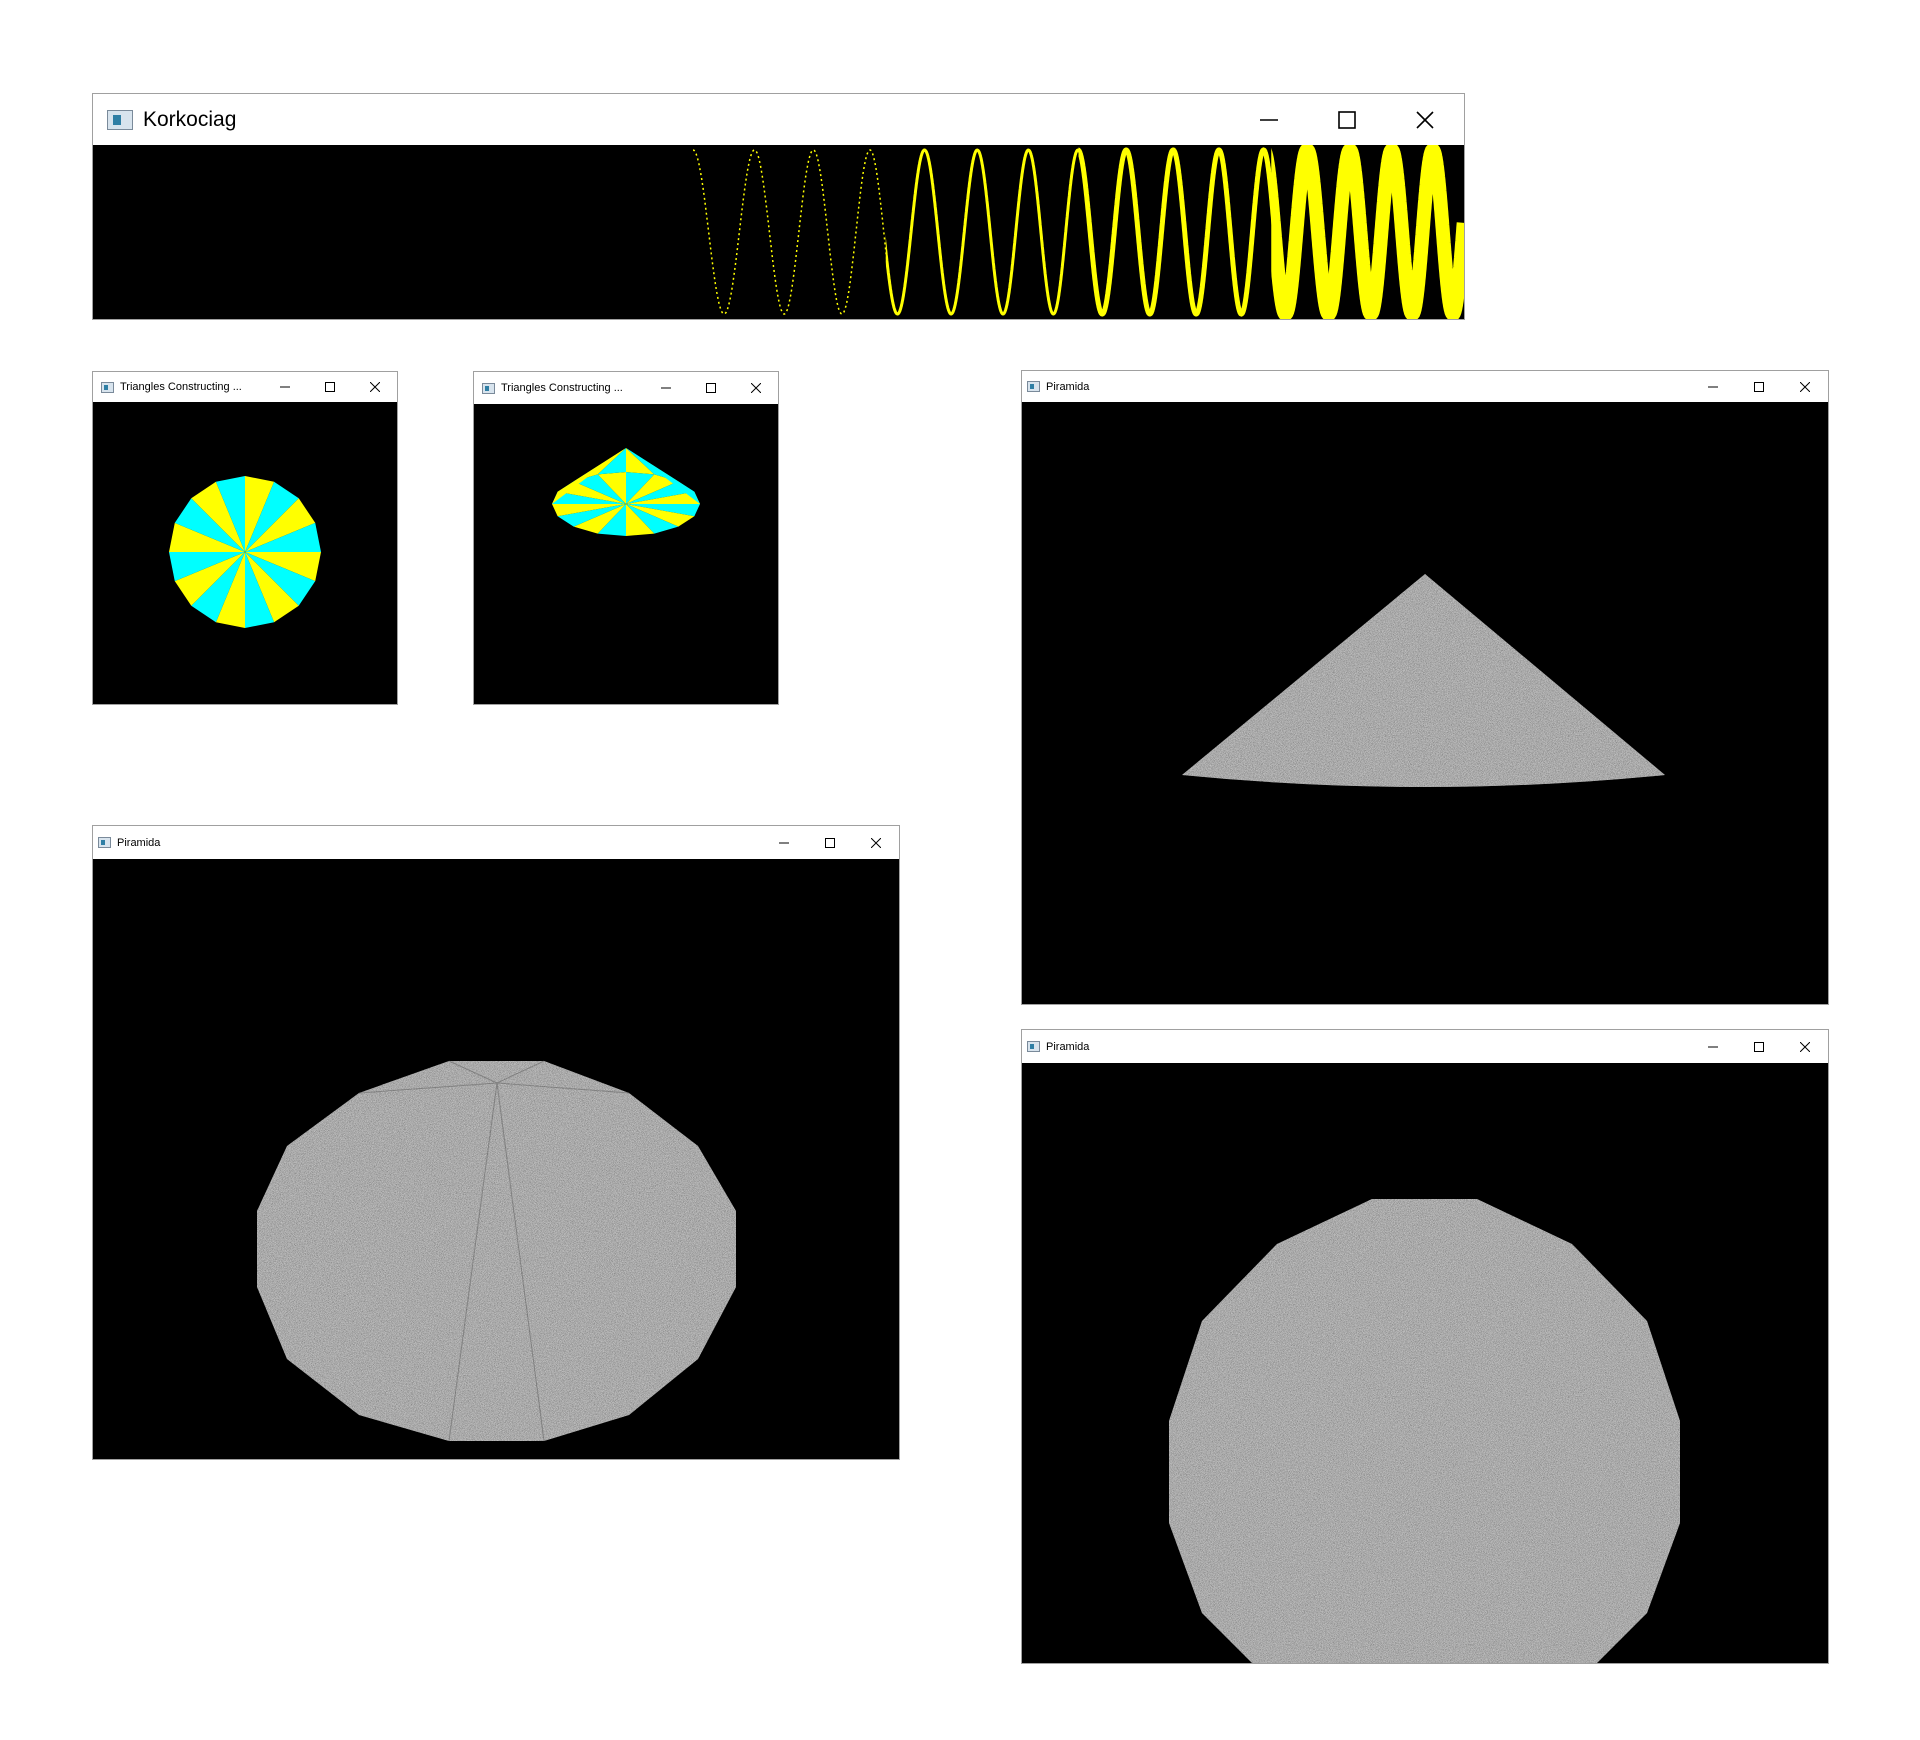 The height and width of the screenshot is (1740, 1920). I want to click on triangle-fan-disc, so click(245, 552).